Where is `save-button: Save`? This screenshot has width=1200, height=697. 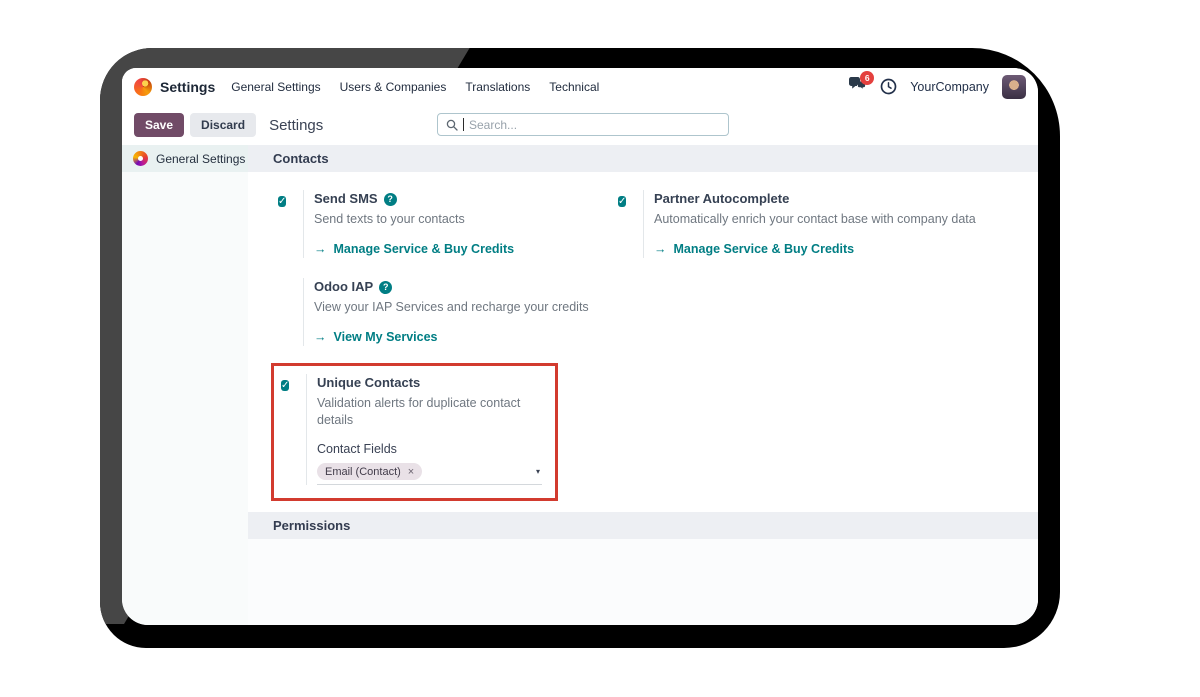
save-button: Save is located at coordinates (159, 125).